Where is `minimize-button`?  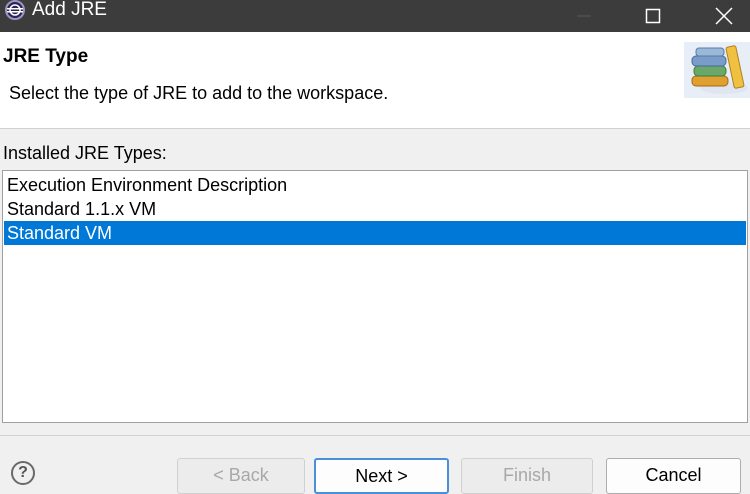
minimize-button is located at coordinates (584, 16).